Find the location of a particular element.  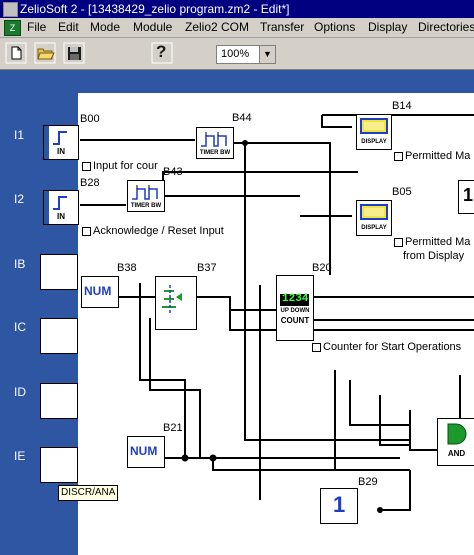

and-gate-icon is located at coordinates (457, 434).